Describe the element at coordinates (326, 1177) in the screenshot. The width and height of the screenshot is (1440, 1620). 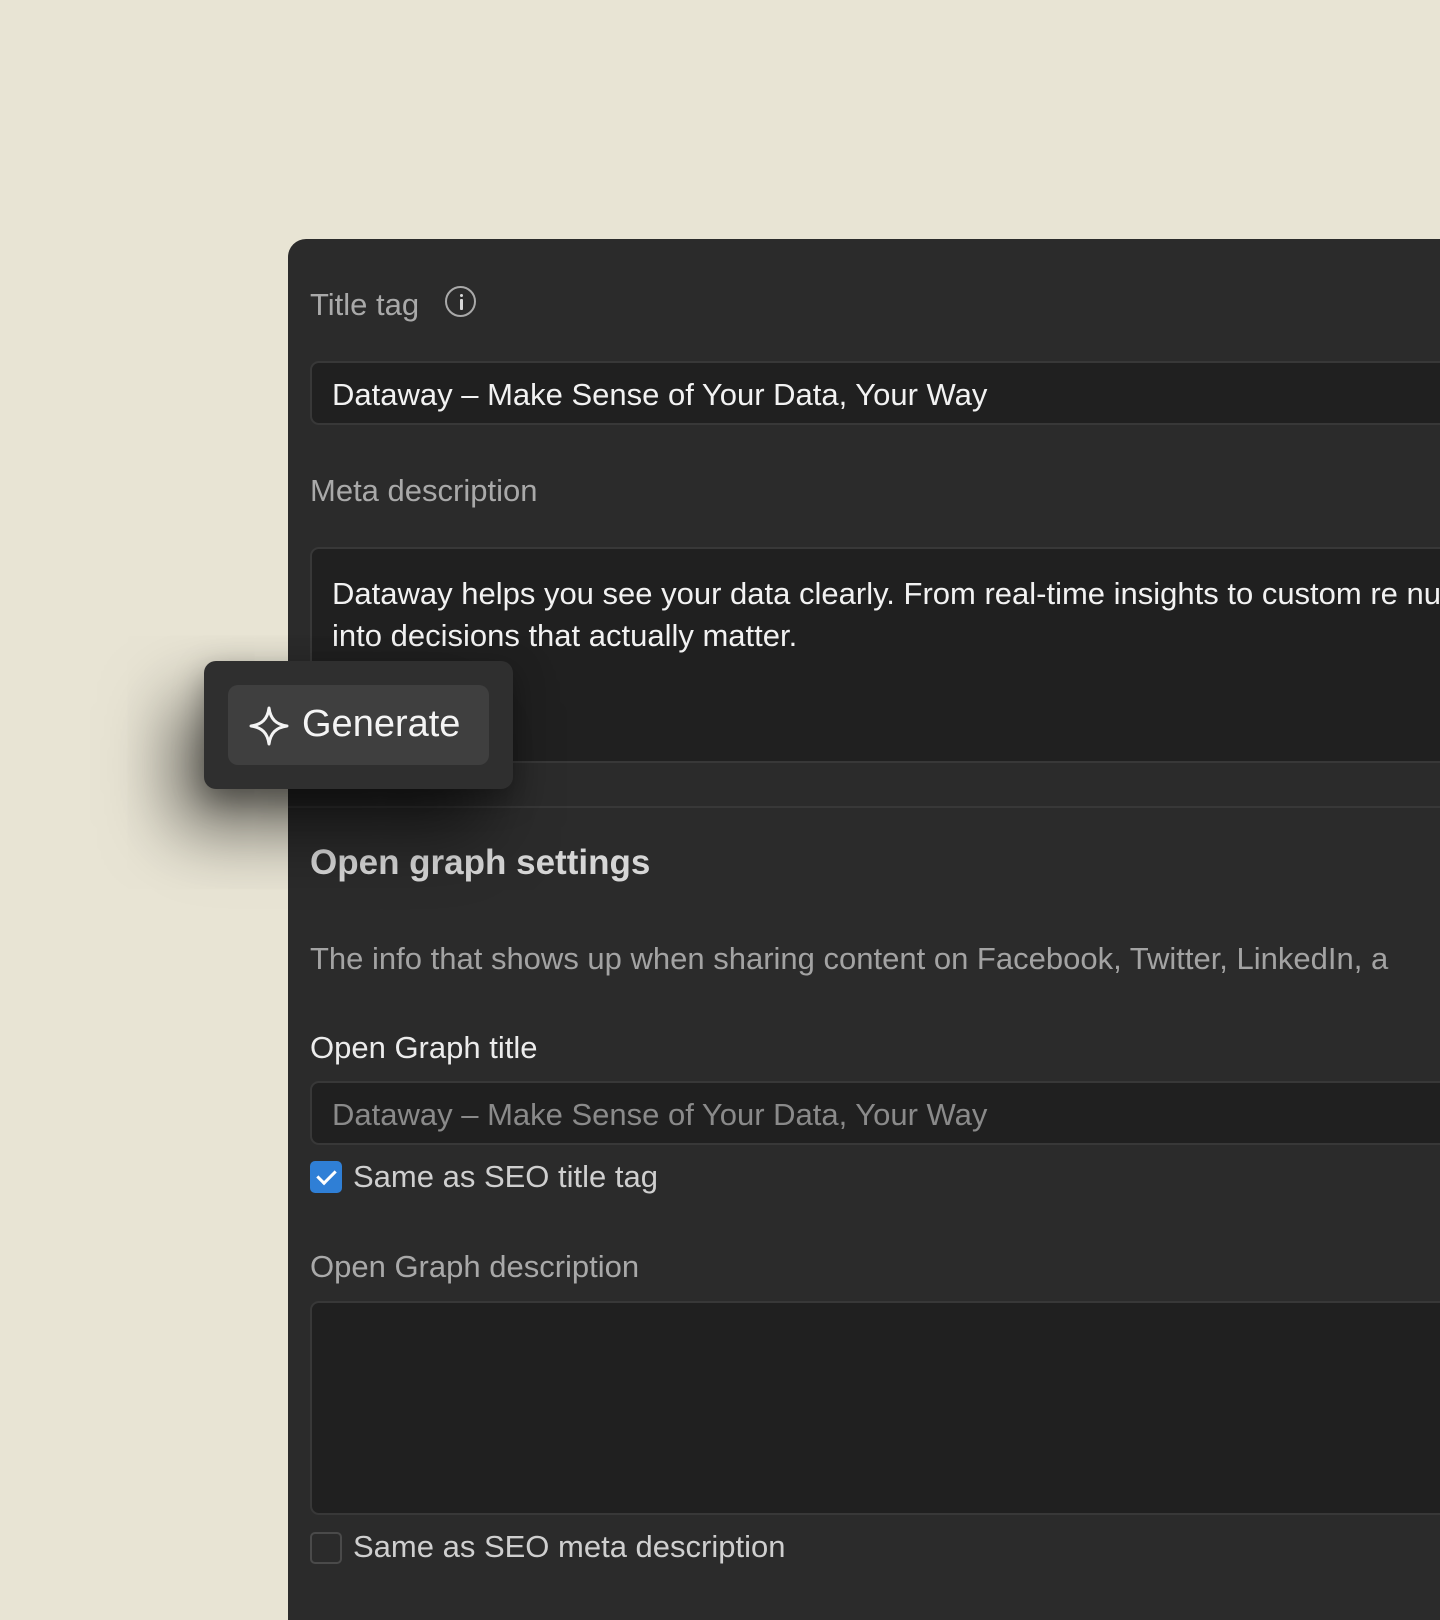
I see `same-as-seo-title-checkbox` at that location.